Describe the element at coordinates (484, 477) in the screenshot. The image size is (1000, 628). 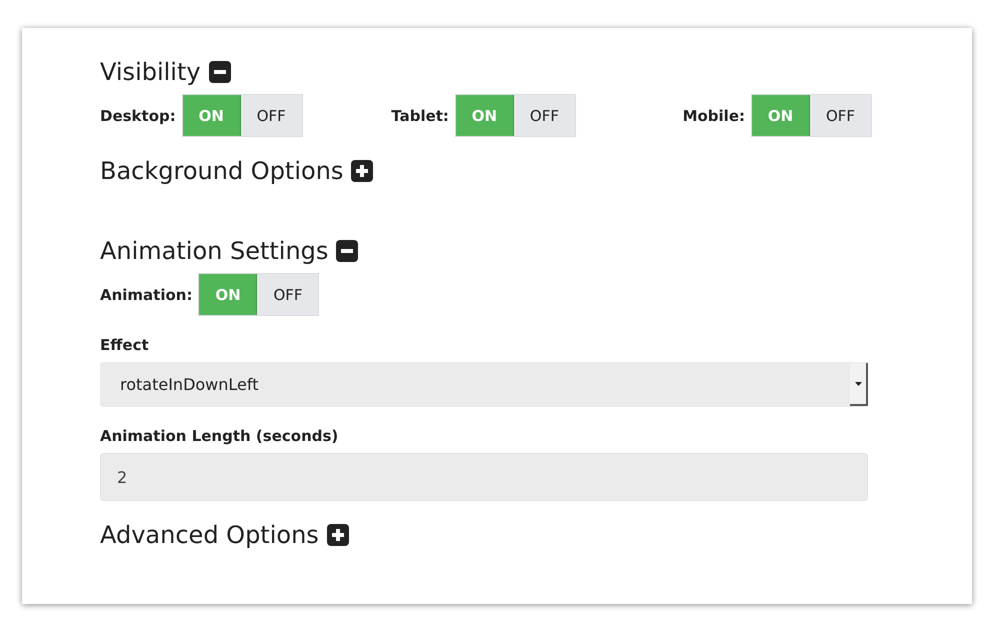
I see `input-field: 2` at that location.